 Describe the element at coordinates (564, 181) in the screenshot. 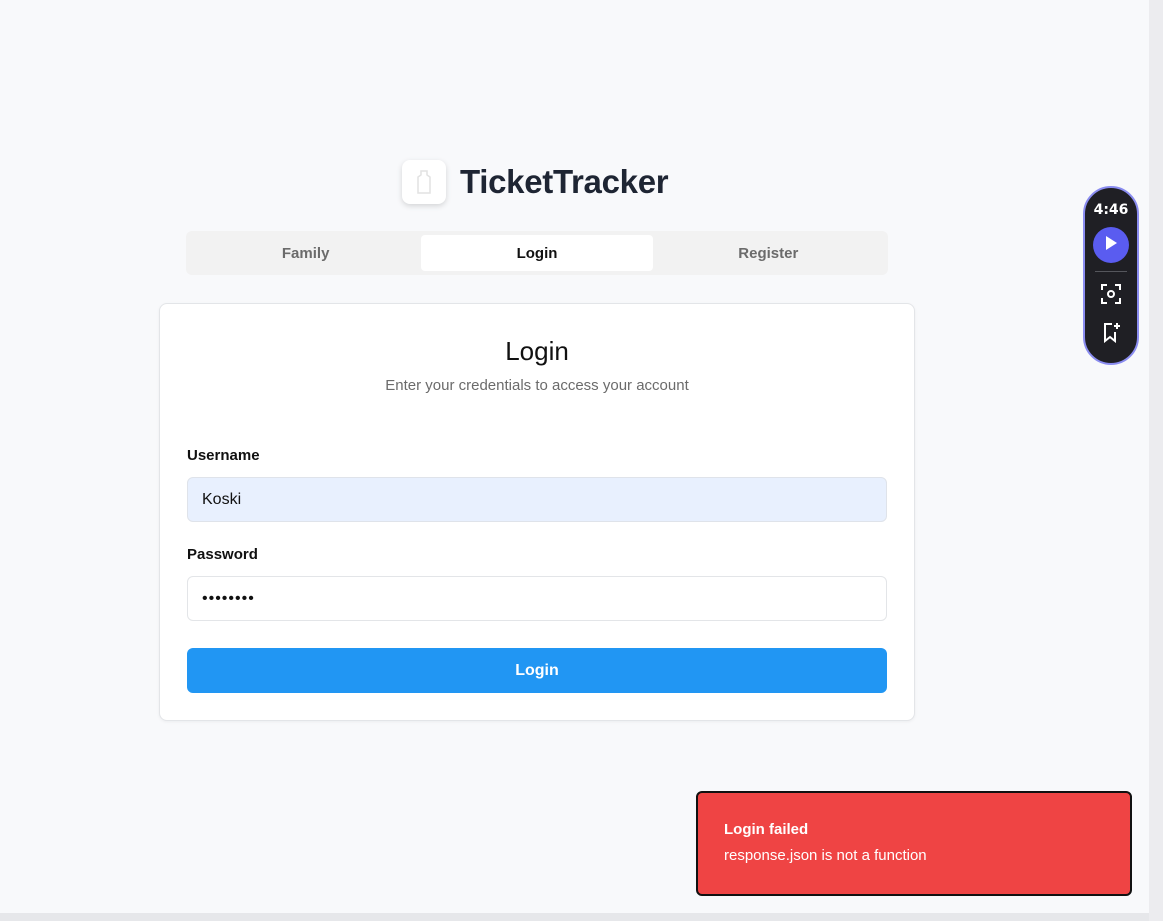

I see `app-title: TicketTracker` at that location.